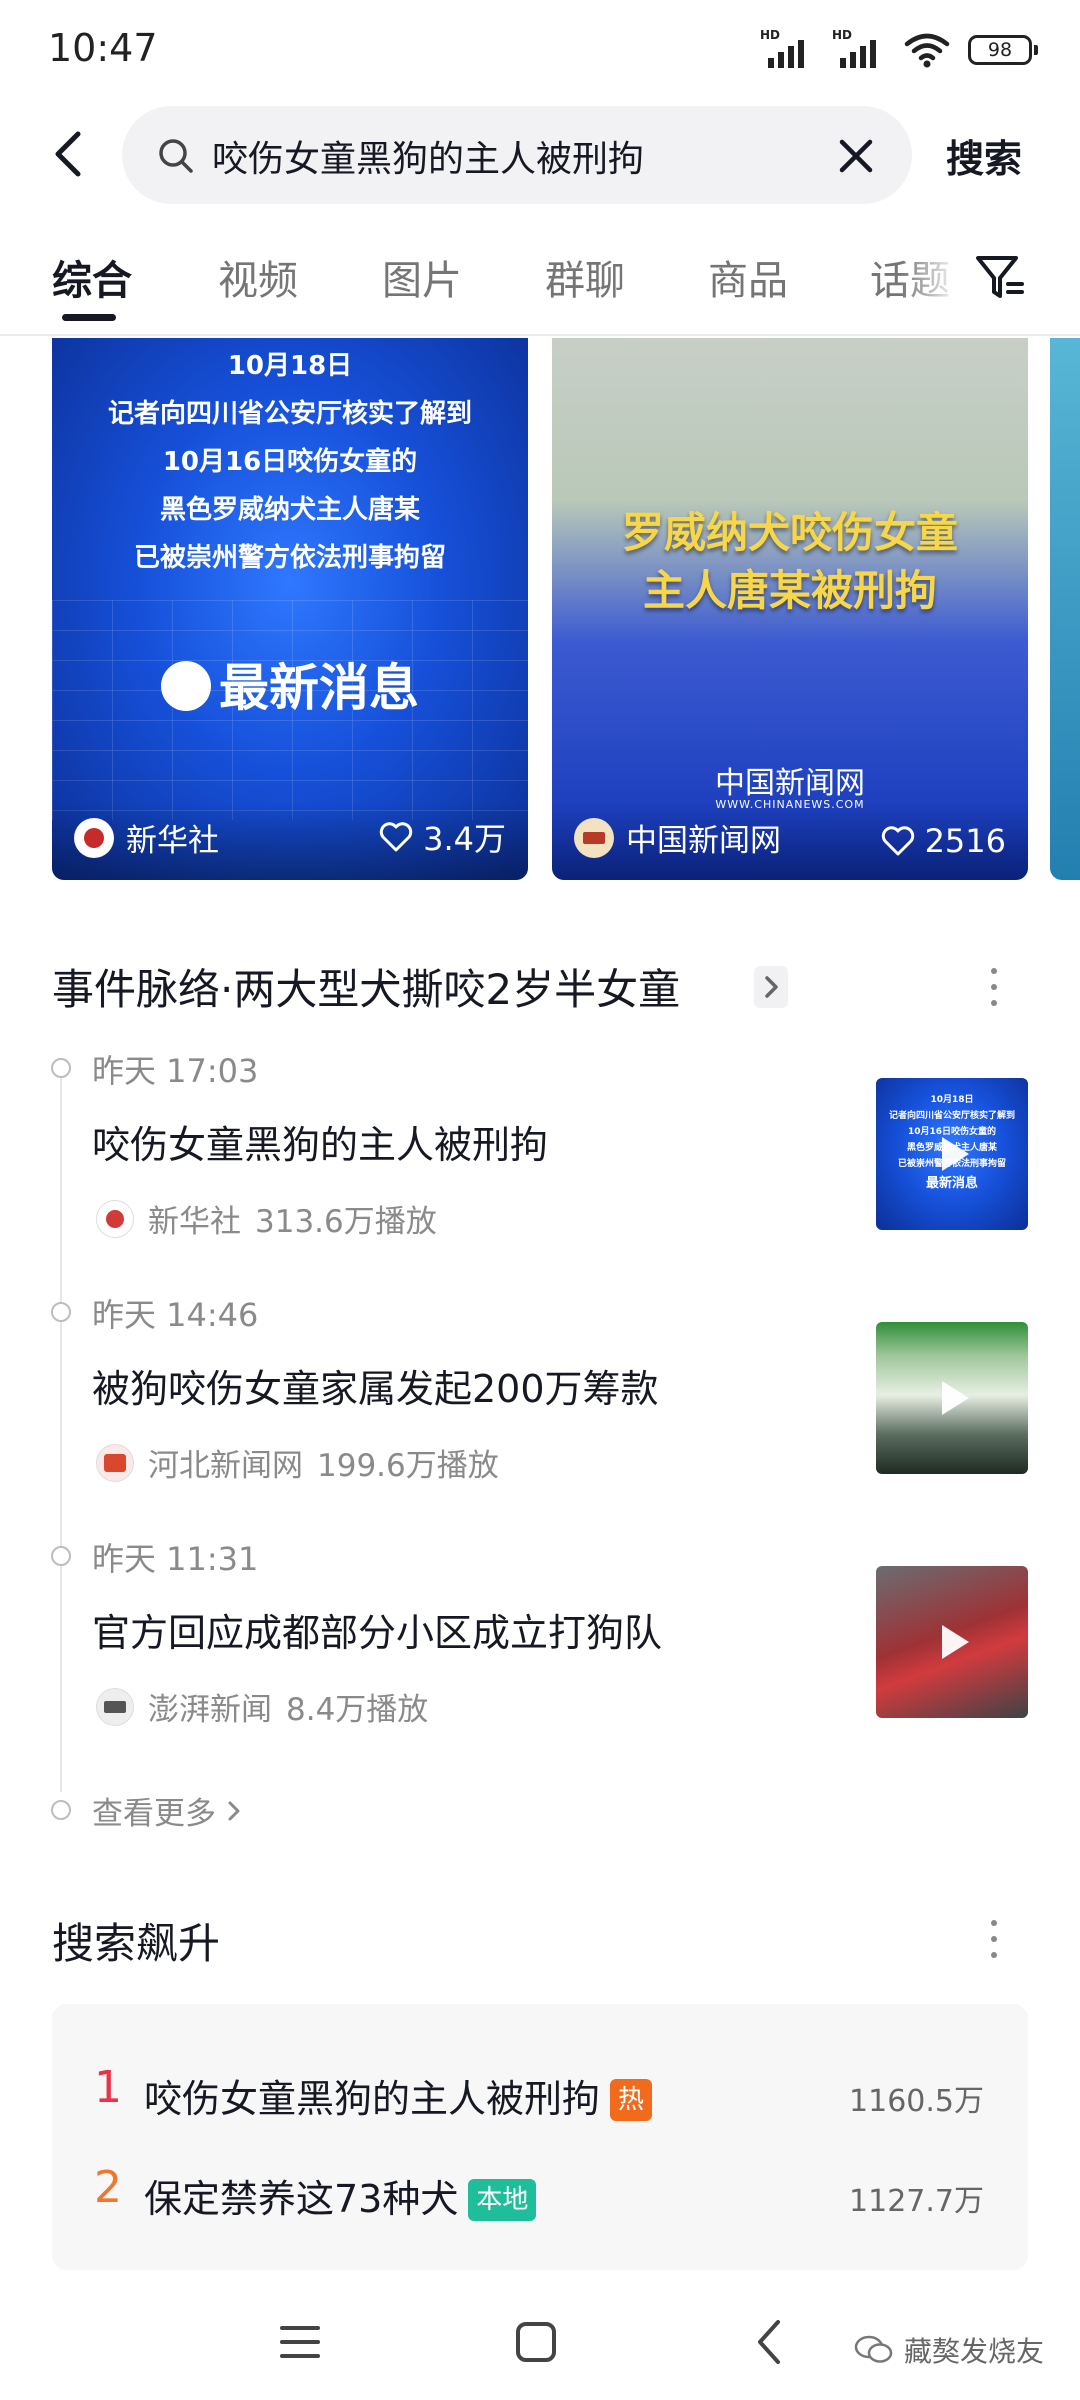 This screenshot has height=2400, width=1080. Describe the element at coordinates (186, 686) in the screenshot. I see `emblem-icon` at that location.